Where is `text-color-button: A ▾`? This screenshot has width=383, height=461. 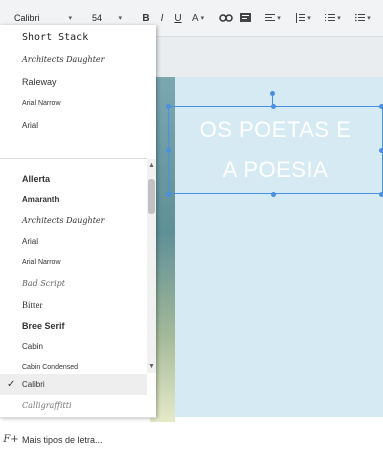 text-color-button: A ▾ is located at coordinates (198, 18).